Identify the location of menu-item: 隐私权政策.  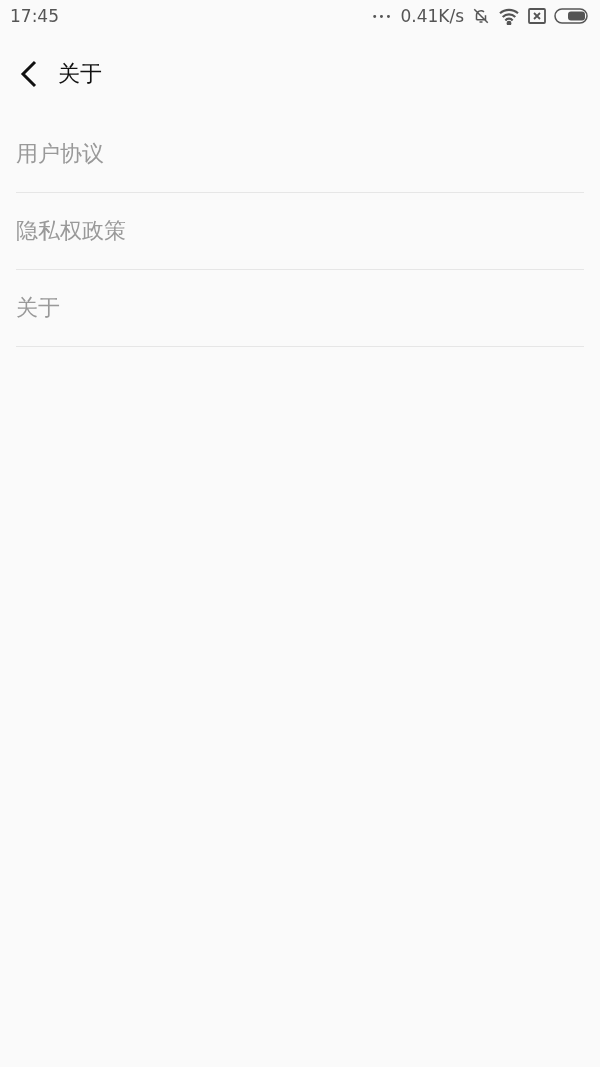
(300, 231).